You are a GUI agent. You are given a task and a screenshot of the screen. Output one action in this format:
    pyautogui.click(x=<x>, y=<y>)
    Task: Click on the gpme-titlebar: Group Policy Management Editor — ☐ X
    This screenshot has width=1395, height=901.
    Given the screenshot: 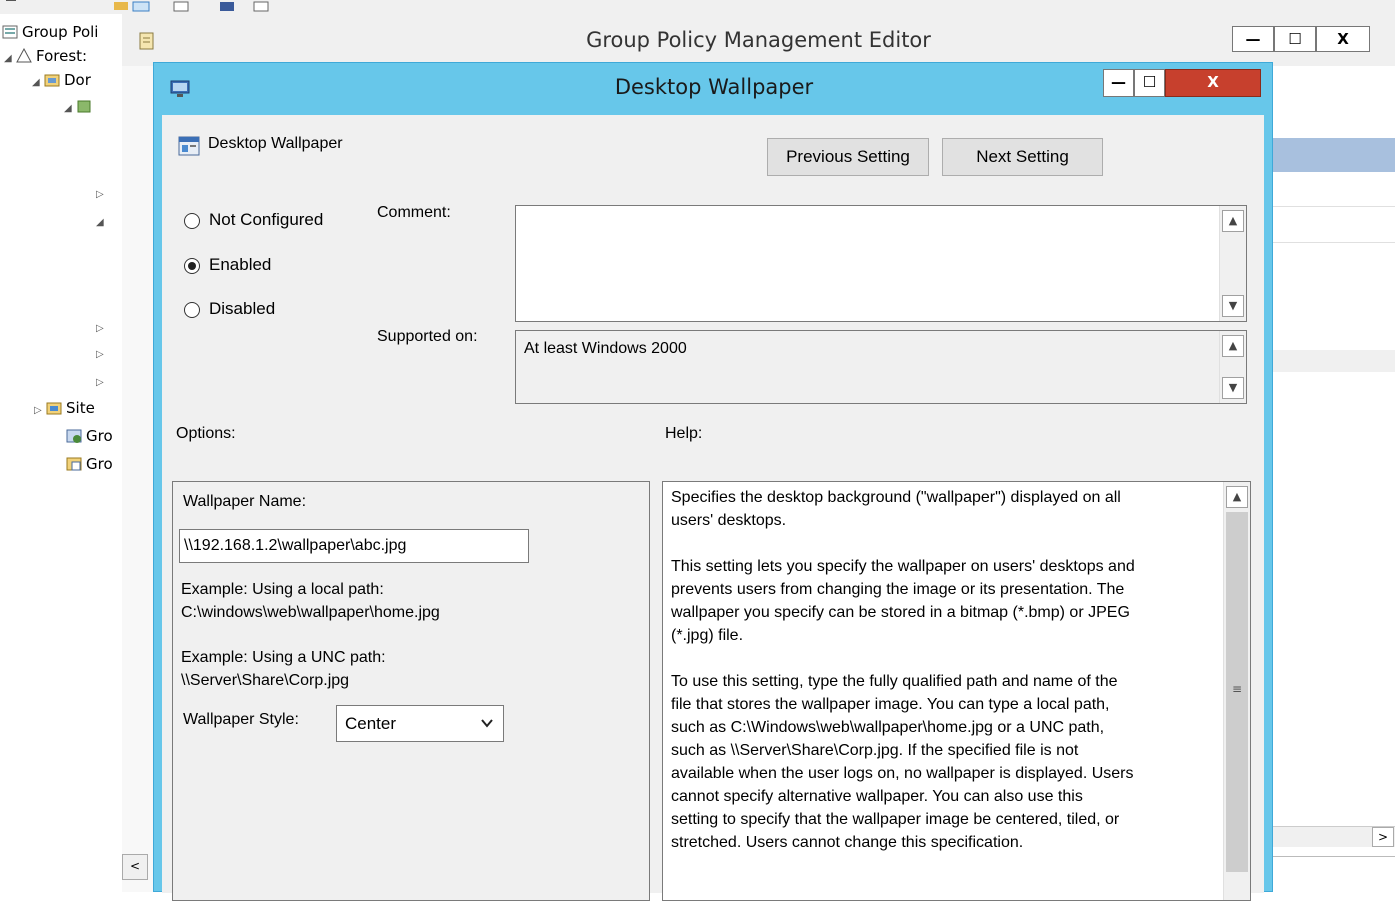 What is the action you would take?
    pyautogui.click(x=758, y=40)
    